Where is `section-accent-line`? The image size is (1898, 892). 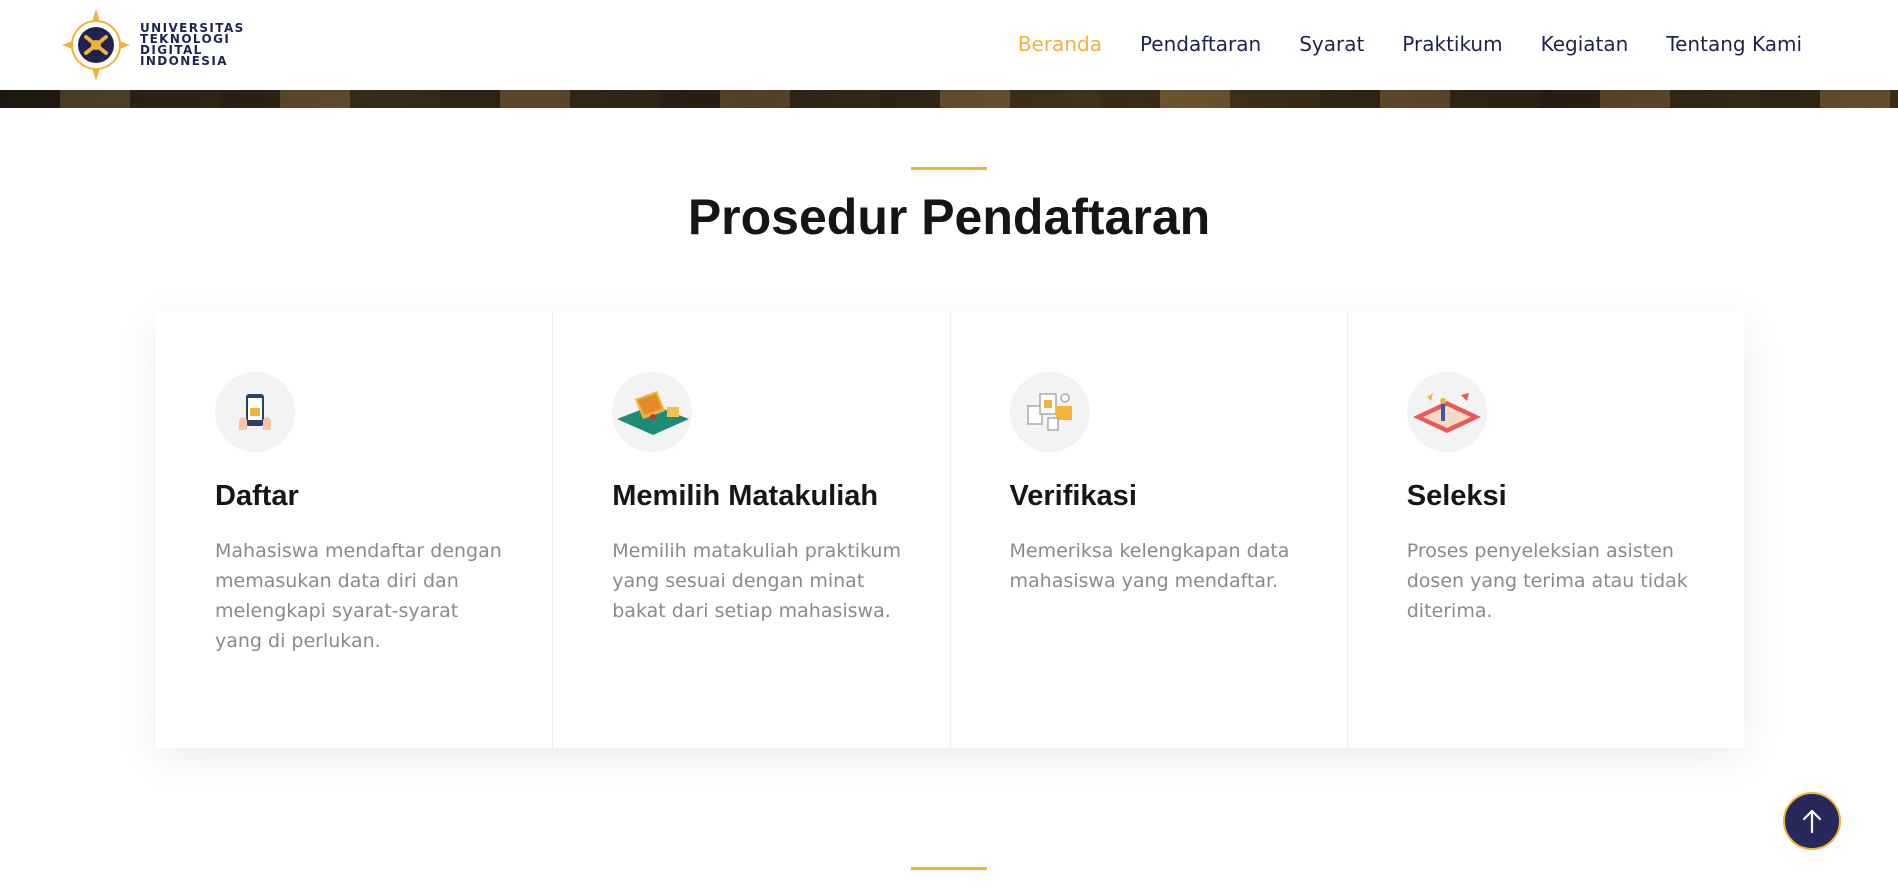
section-accent-line is located at coordinates (949, 168).